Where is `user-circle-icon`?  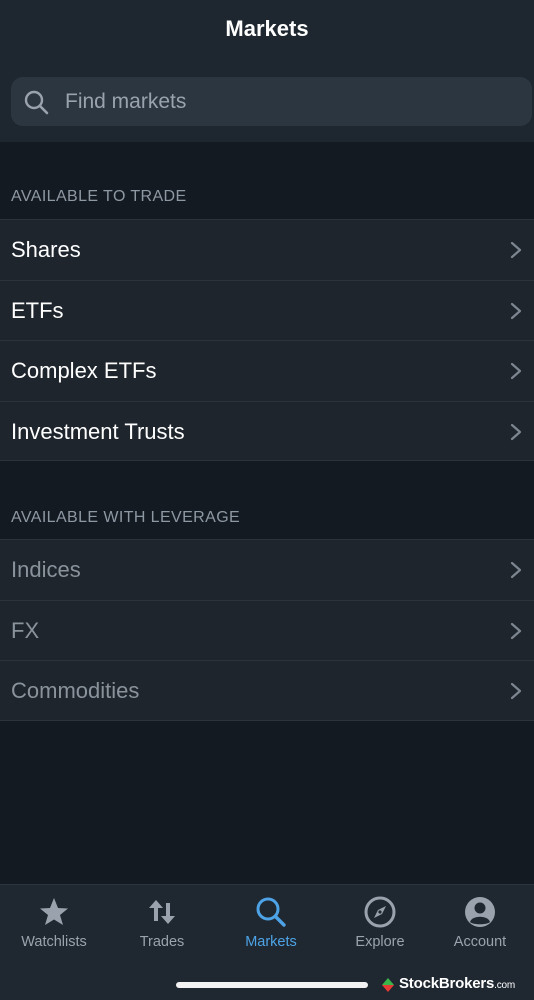 user-circle-icon is located at coordinates (480, 912).